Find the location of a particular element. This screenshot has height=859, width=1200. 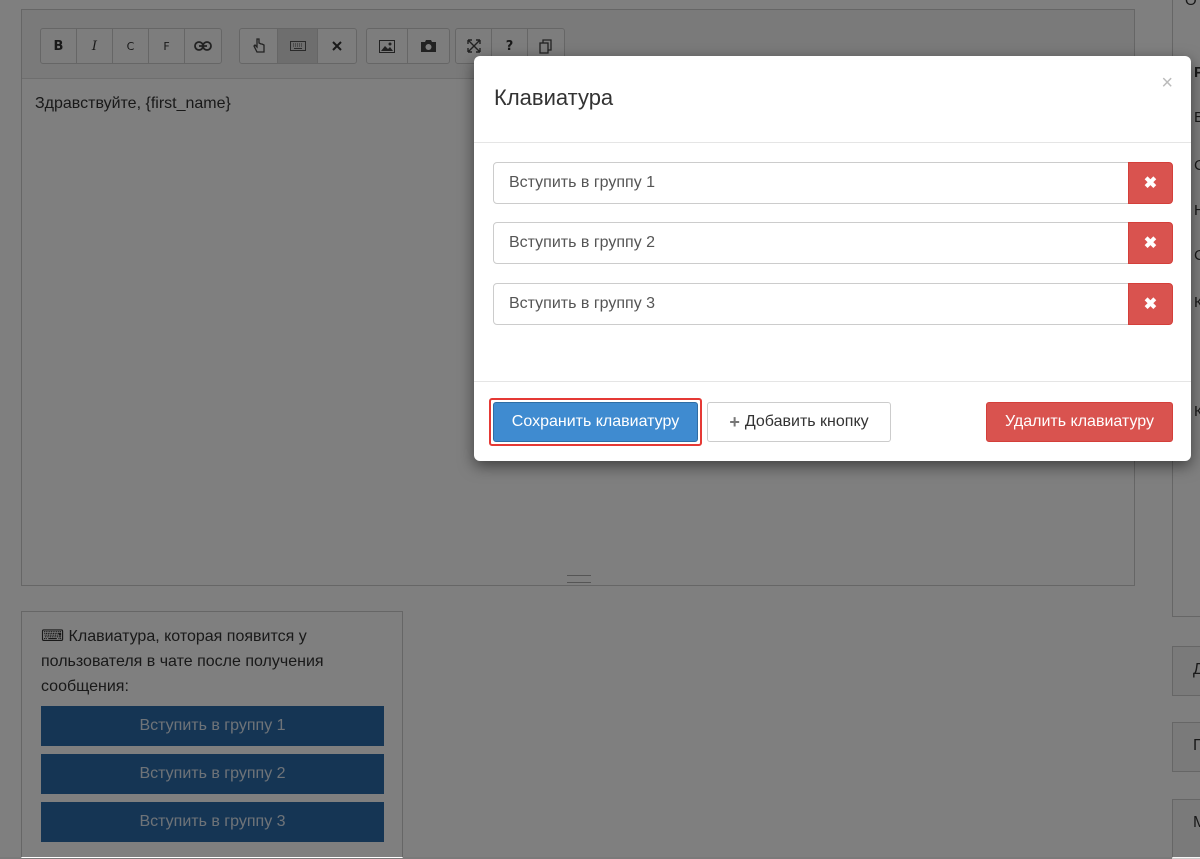

add-button-button: + Добавить кнопку is located at coordinates (799, 422).